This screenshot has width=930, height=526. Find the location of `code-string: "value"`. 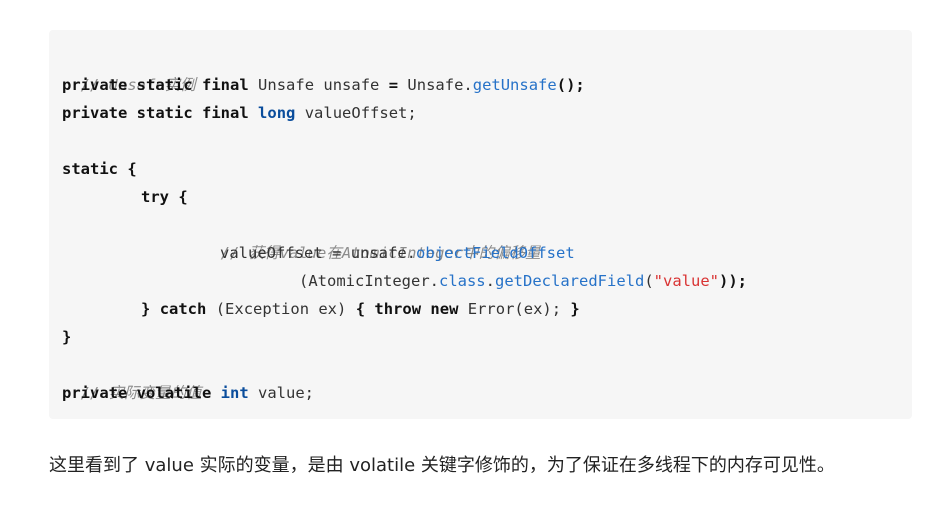

code-string: "value" is located at coordinates (686, 281).